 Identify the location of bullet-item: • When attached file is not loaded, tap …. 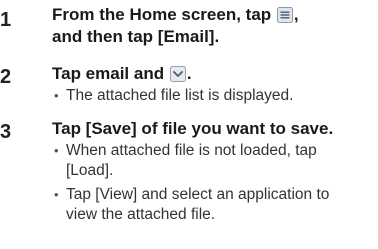
(213, 161).